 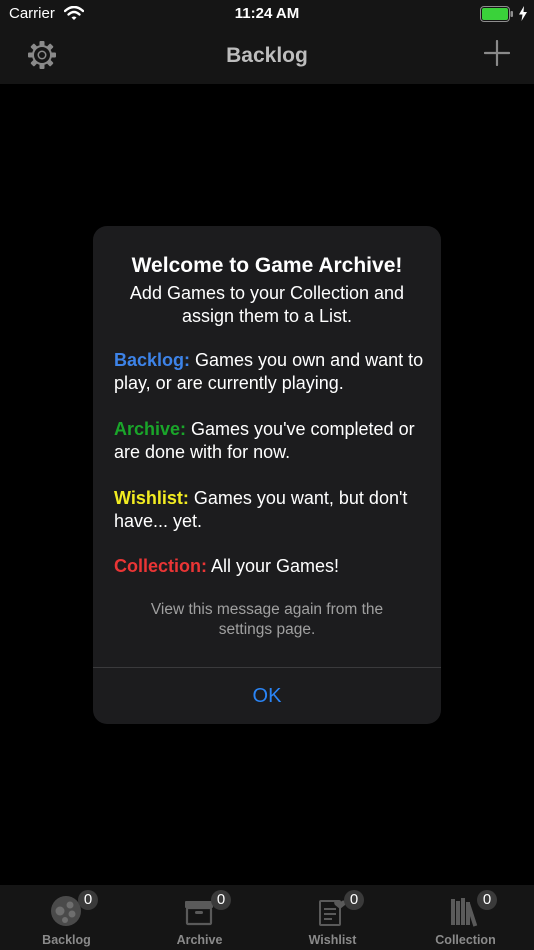 What do you see at coordinates (332, 940) in the screenshot?
I see `tab-label: Wishlist` at bounding box center [332, 940].